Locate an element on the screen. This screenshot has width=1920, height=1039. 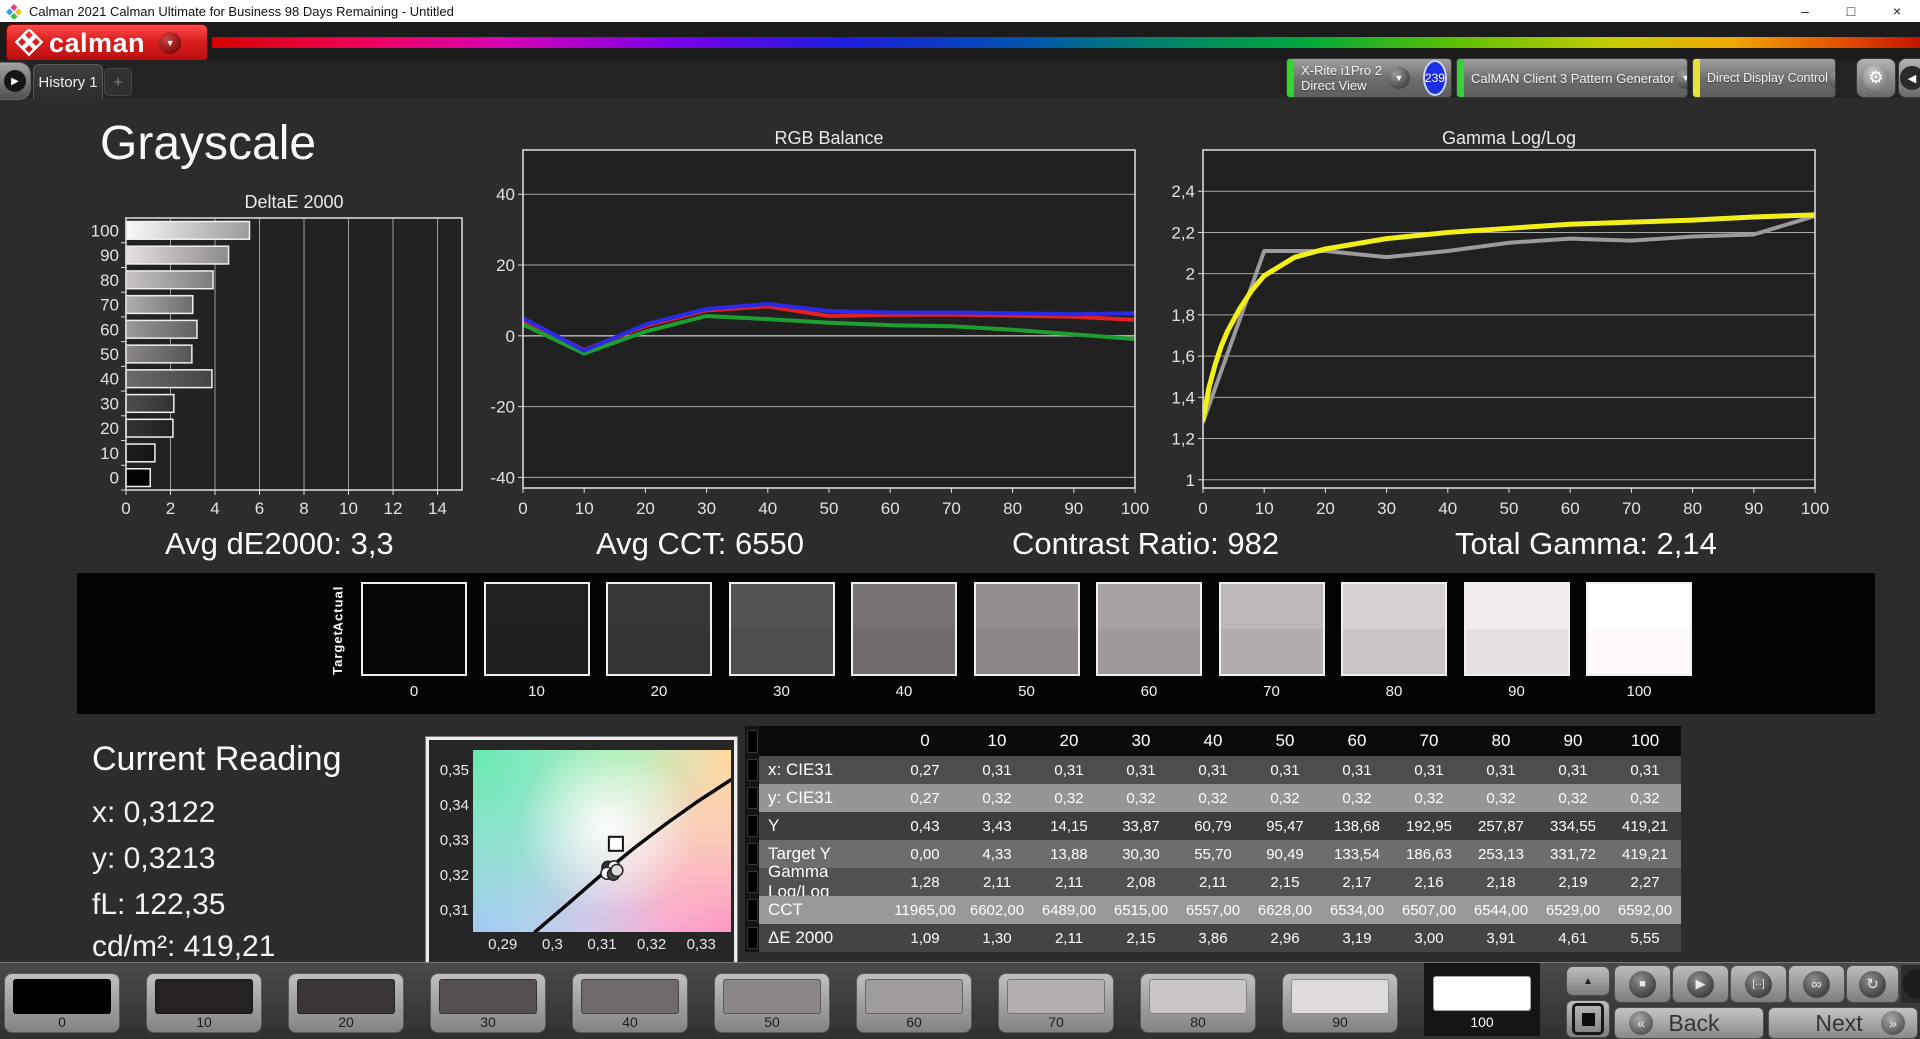
pattern-level-button-40: 40 is located at coordinates (630, 1003).